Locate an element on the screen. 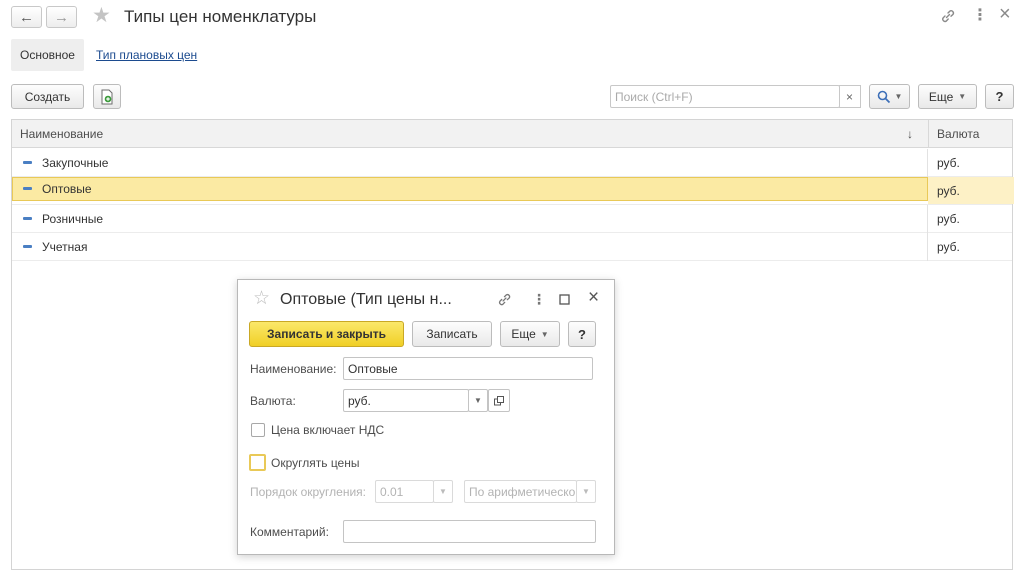  copy-button is located at coordinates (107, 96).